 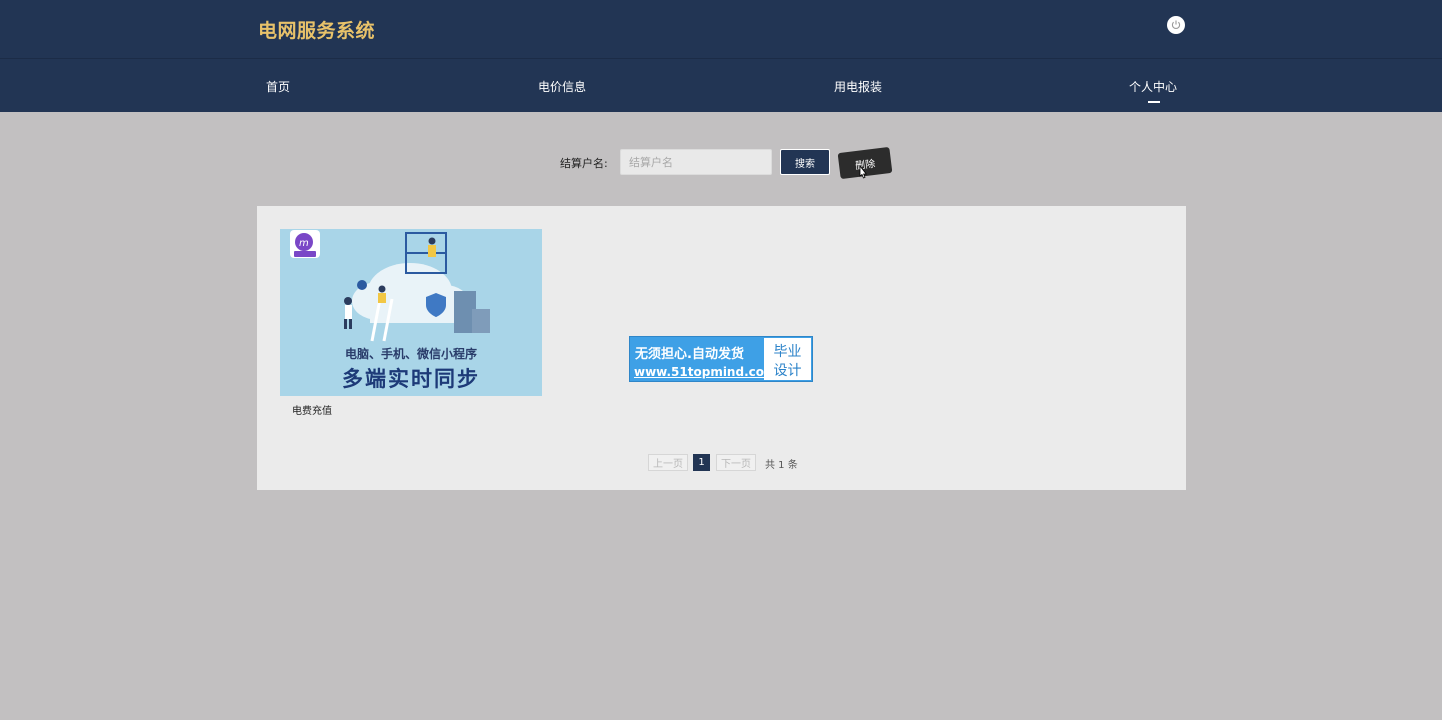 I want to click on image-text-line1: 电脑、手机、微信小程序, so click(x=410, y=354).